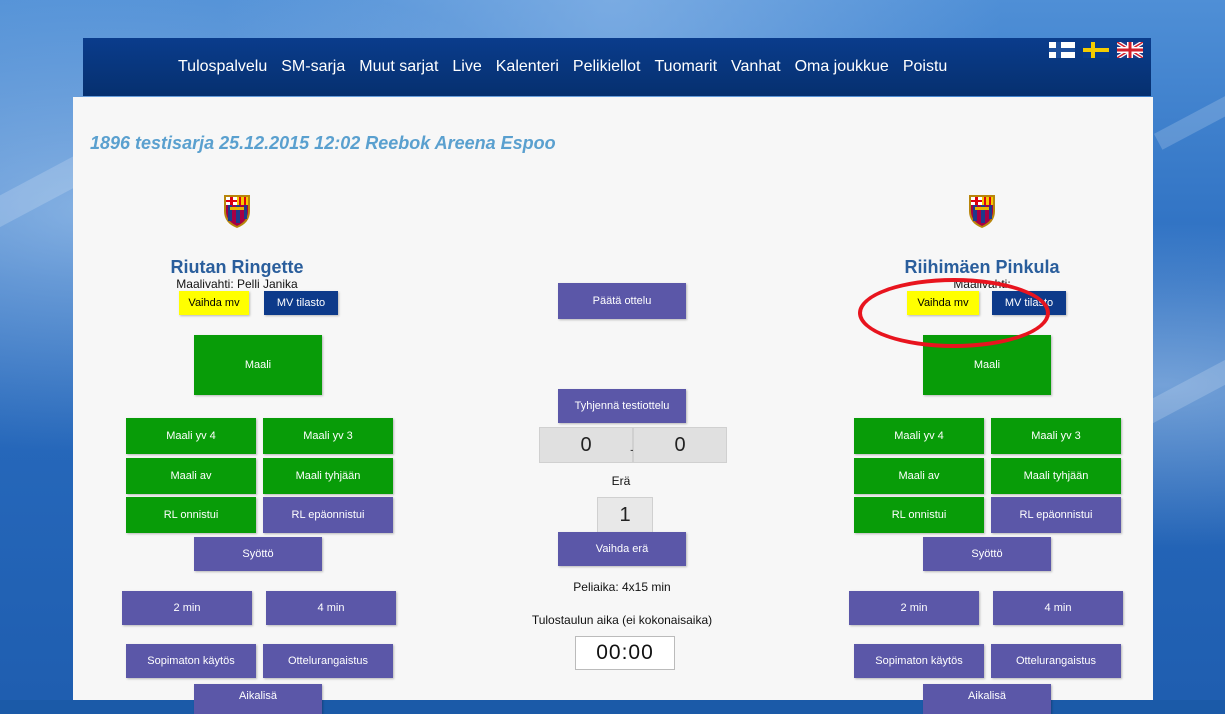  What do you see at coordinates (301, 303) in the screenshot?
I see `home-goalie-stats-button: MV tilasto` at bounding box center [301, 303].